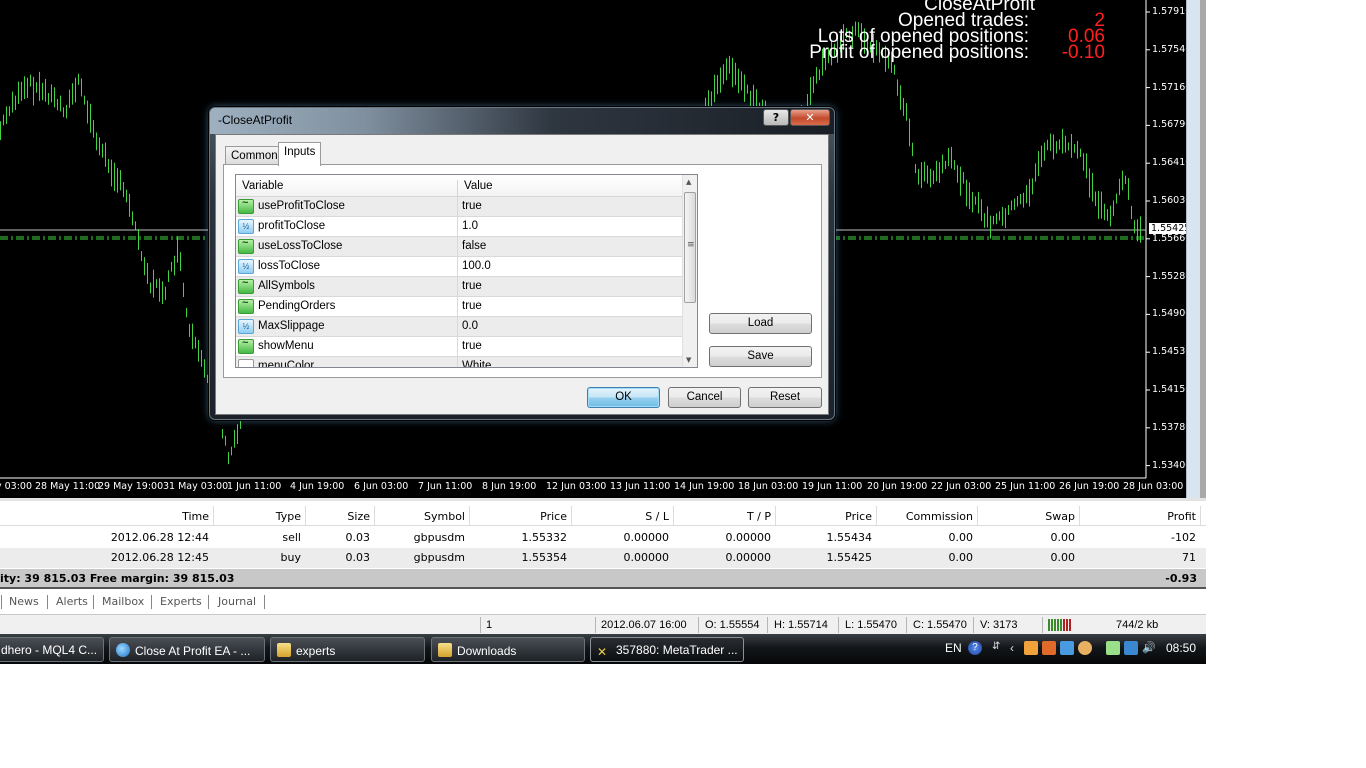  Describe the element at coordinates (1067, 648) in the screenshot. I see `dropbox-icon` at that location.